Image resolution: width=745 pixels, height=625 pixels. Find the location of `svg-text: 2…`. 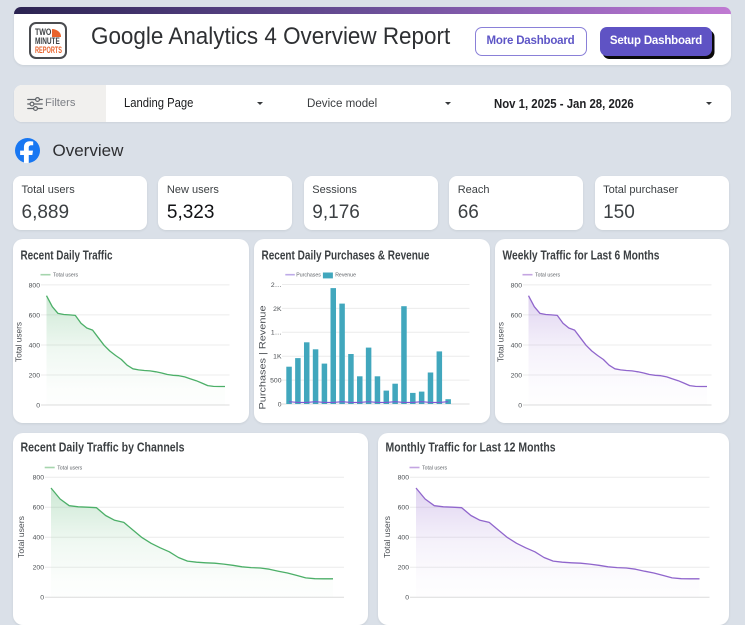

svg-text: 2… is located at coordinates (275, 285).